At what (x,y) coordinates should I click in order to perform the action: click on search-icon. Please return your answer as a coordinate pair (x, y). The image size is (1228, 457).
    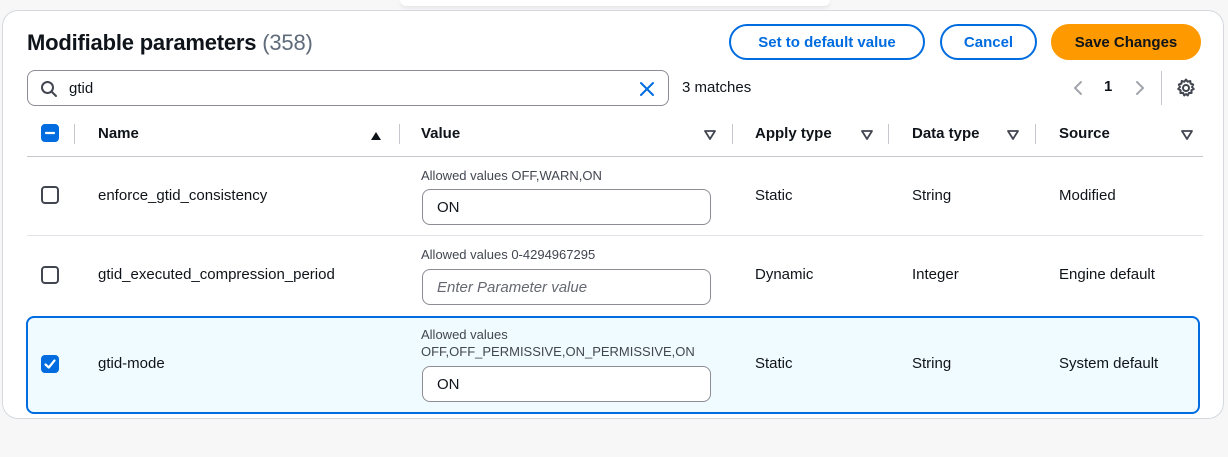
    Looking at the image, I should click on (49, 89).